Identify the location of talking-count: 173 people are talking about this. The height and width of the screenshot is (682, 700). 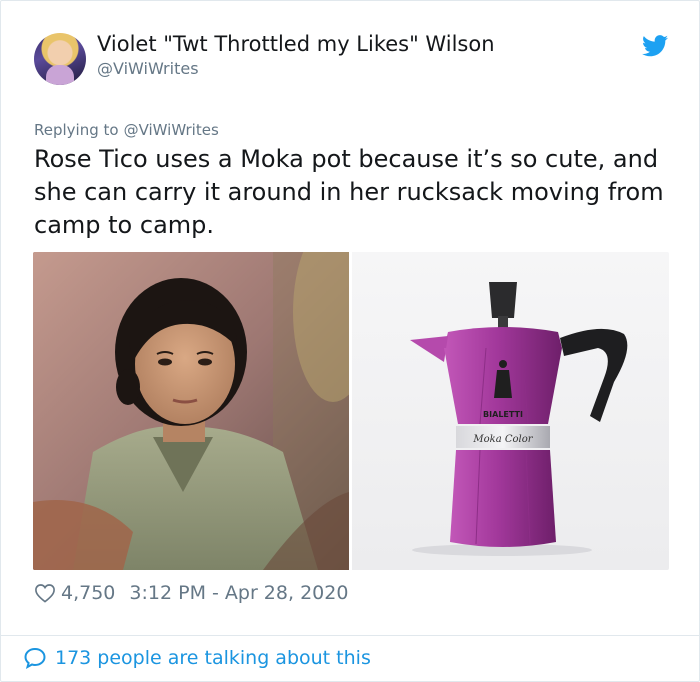
(213, 658).